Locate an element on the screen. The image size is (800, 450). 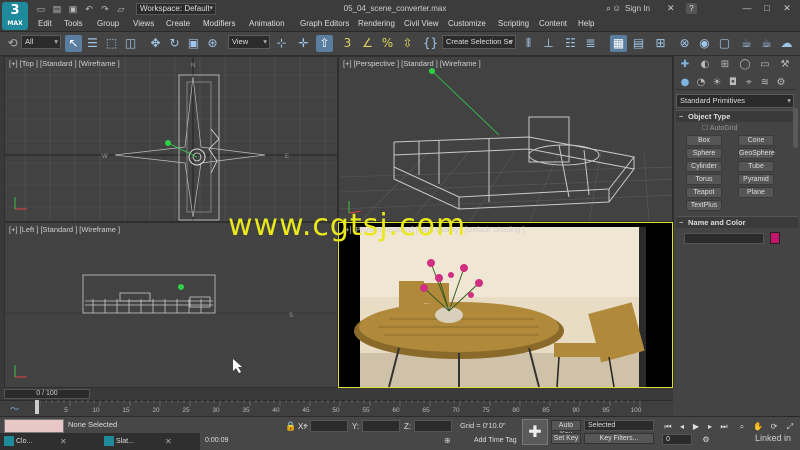
menu-modifiers: Modifiers is located at coordinates (219, 24).